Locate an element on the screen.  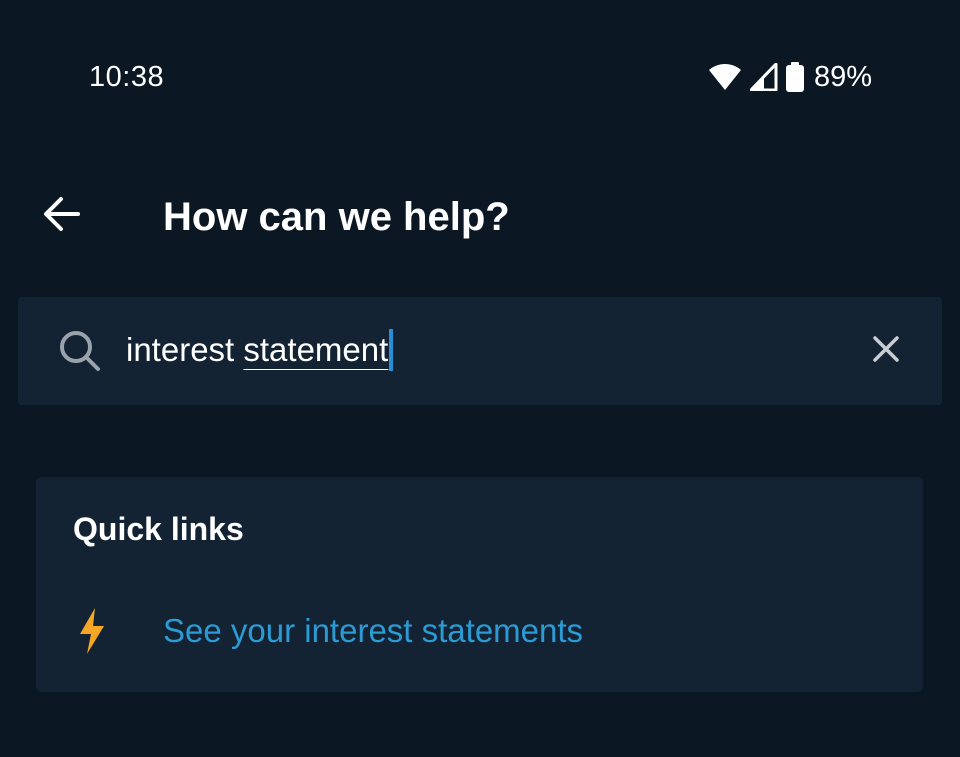
close-icon is located at coordinates (886, 351).